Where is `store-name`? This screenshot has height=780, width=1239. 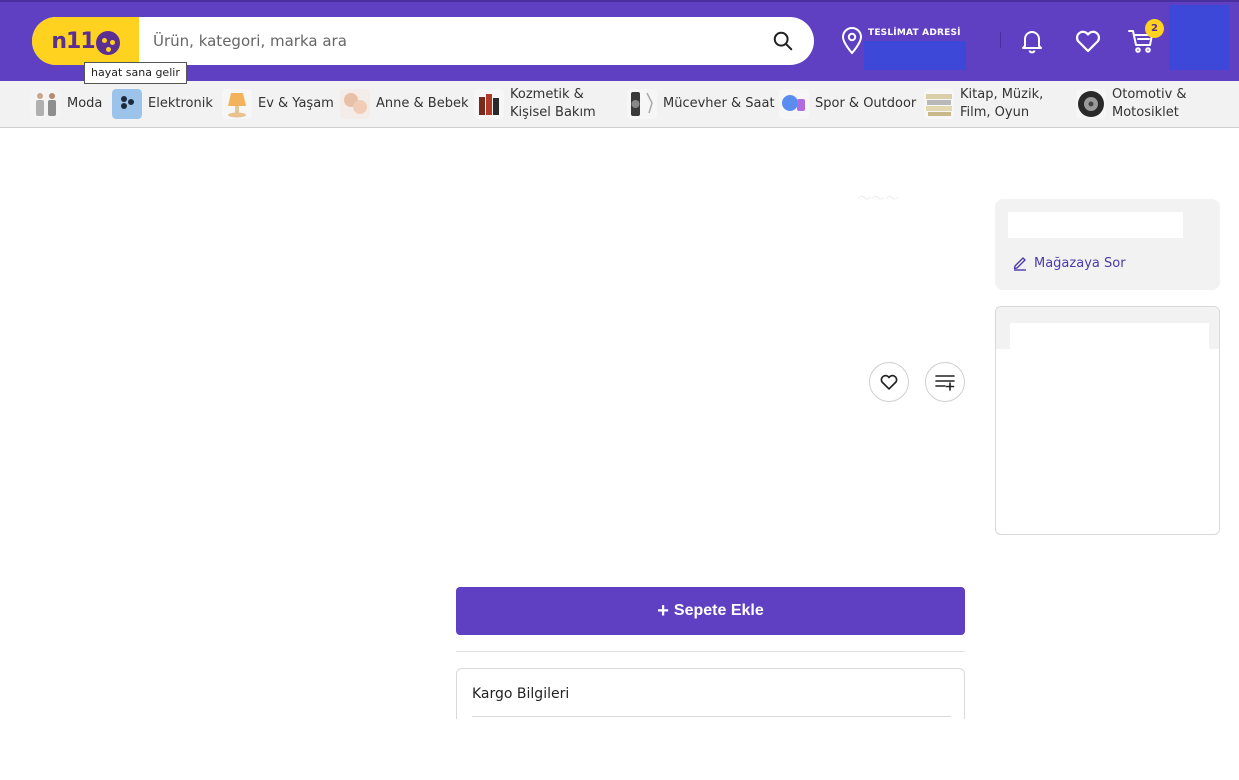
store-name is located at coordinates (1095, 225).